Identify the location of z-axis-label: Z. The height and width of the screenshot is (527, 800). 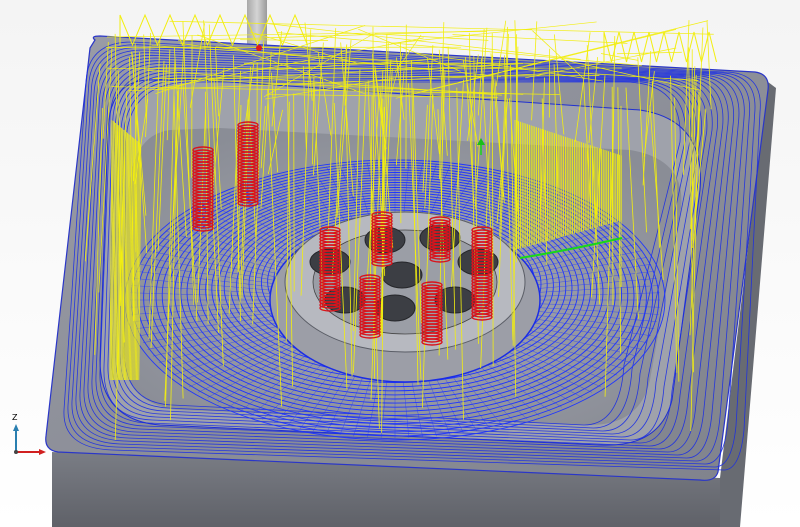
(15, 417).